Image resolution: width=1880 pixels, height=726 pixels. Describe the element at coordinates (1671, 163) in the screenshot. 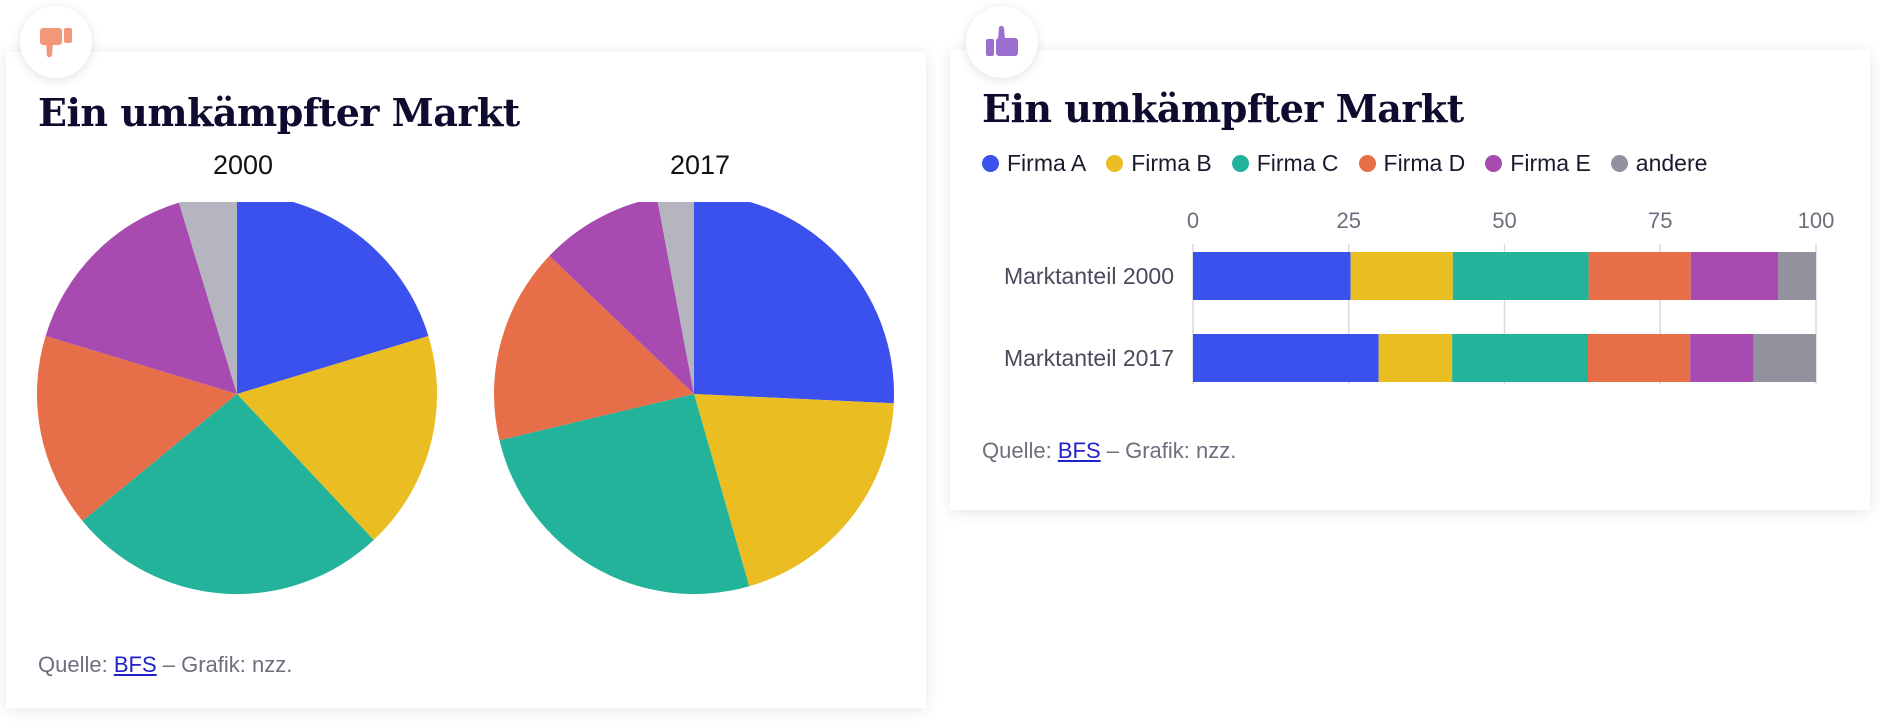

I see `legend-label: andere` at that location.